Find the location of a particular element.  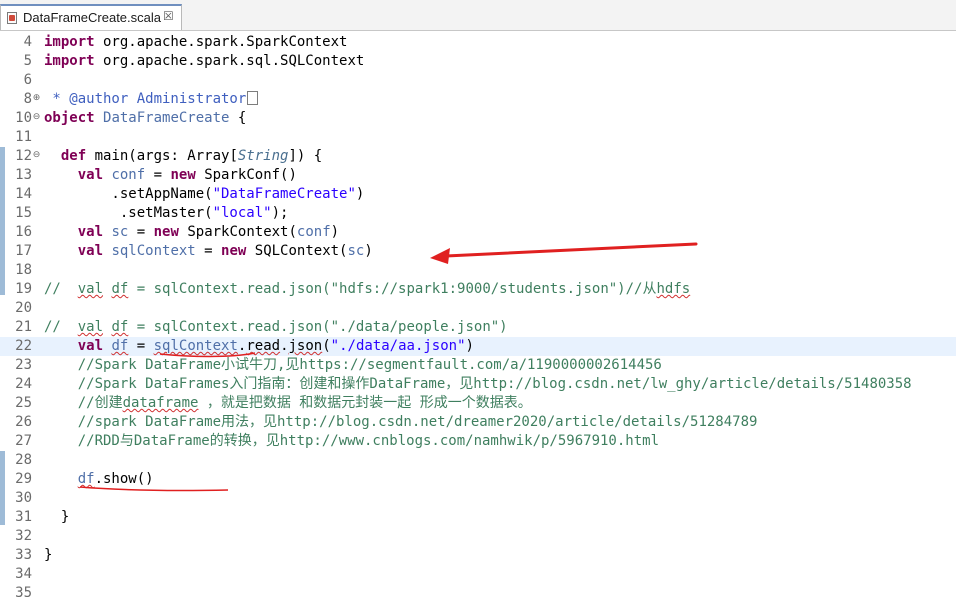

tab-title: DataFrameCreate.scala is located at coordinates (92, 17).